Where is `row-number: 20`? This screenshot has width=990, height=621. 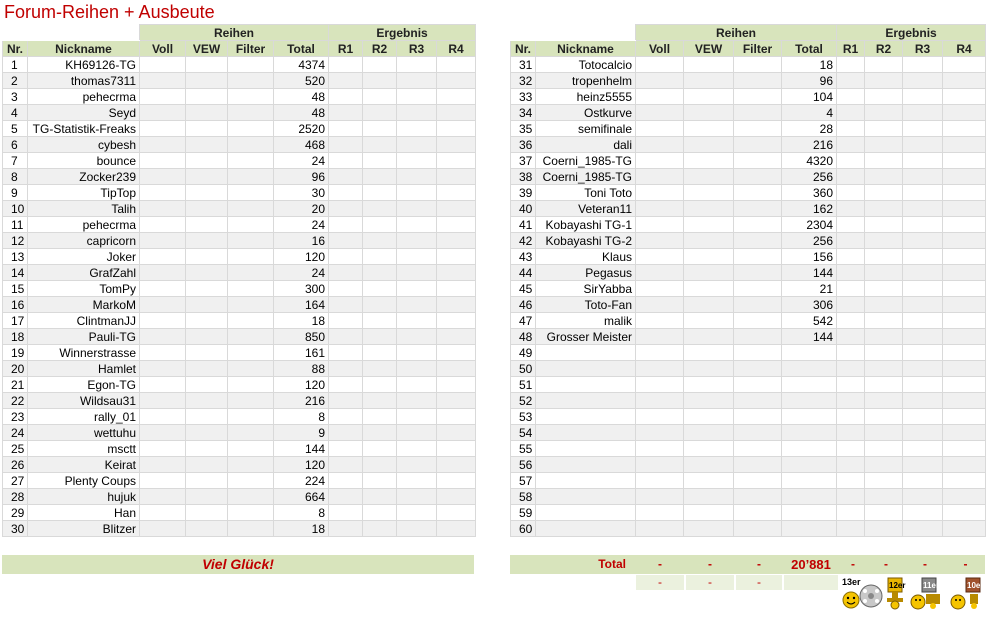
row-number: 20 is located at coordinates (15, 368).